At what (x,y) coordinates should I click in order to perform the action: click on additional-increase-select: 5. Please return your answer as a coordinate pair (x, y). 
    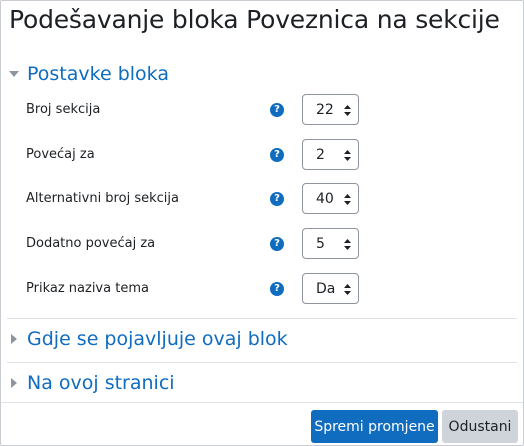
    Looking at the image, I should click on (330, 243).